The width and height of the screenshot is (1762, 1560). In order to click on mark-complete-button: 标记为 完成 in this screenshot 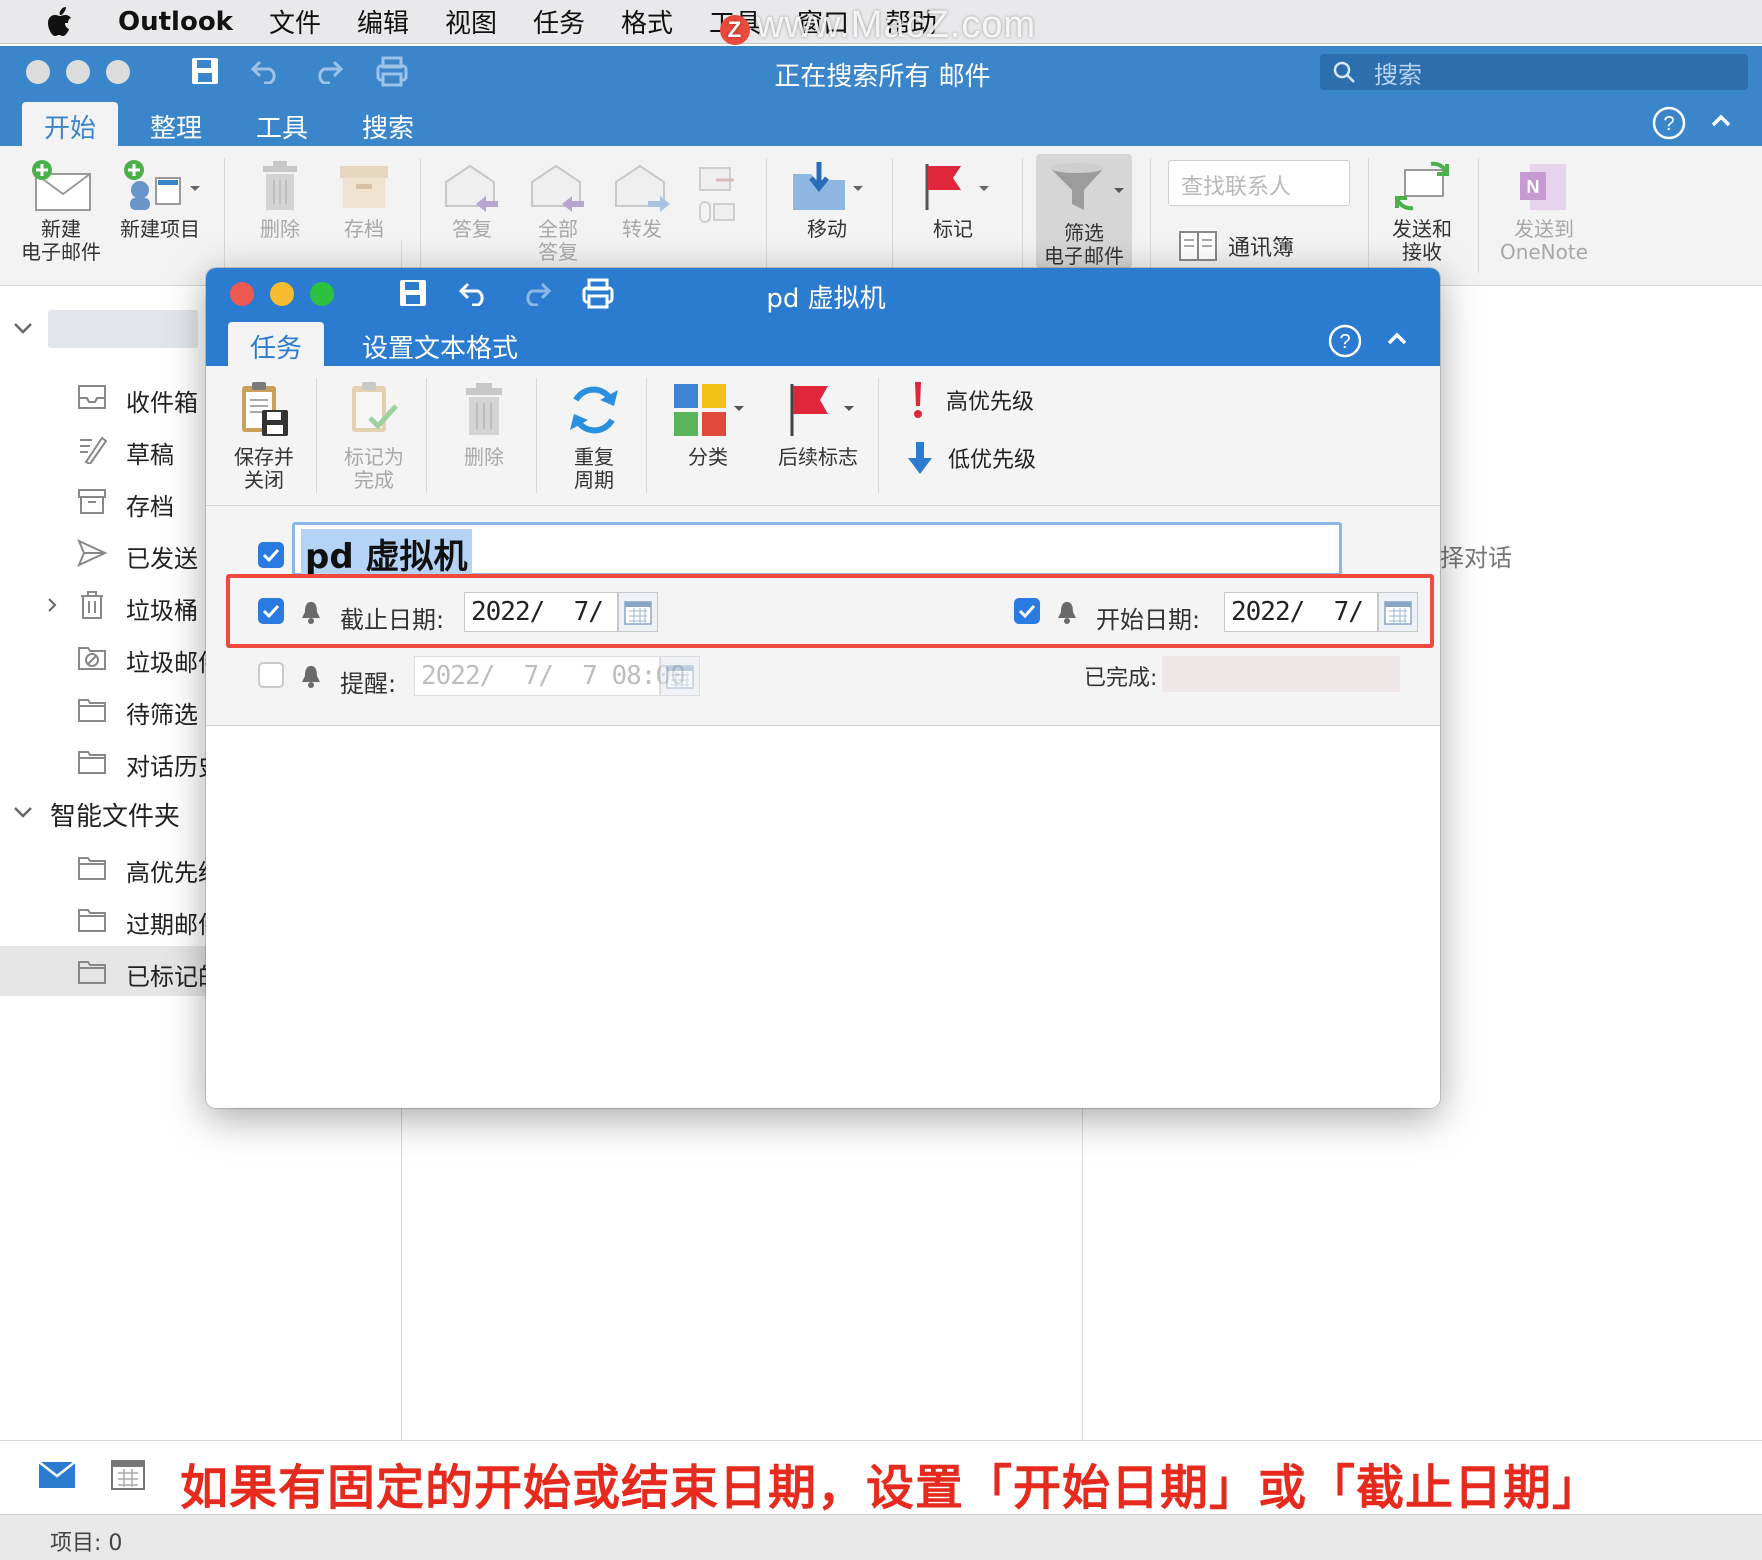, I will do `click(374, 436)`.